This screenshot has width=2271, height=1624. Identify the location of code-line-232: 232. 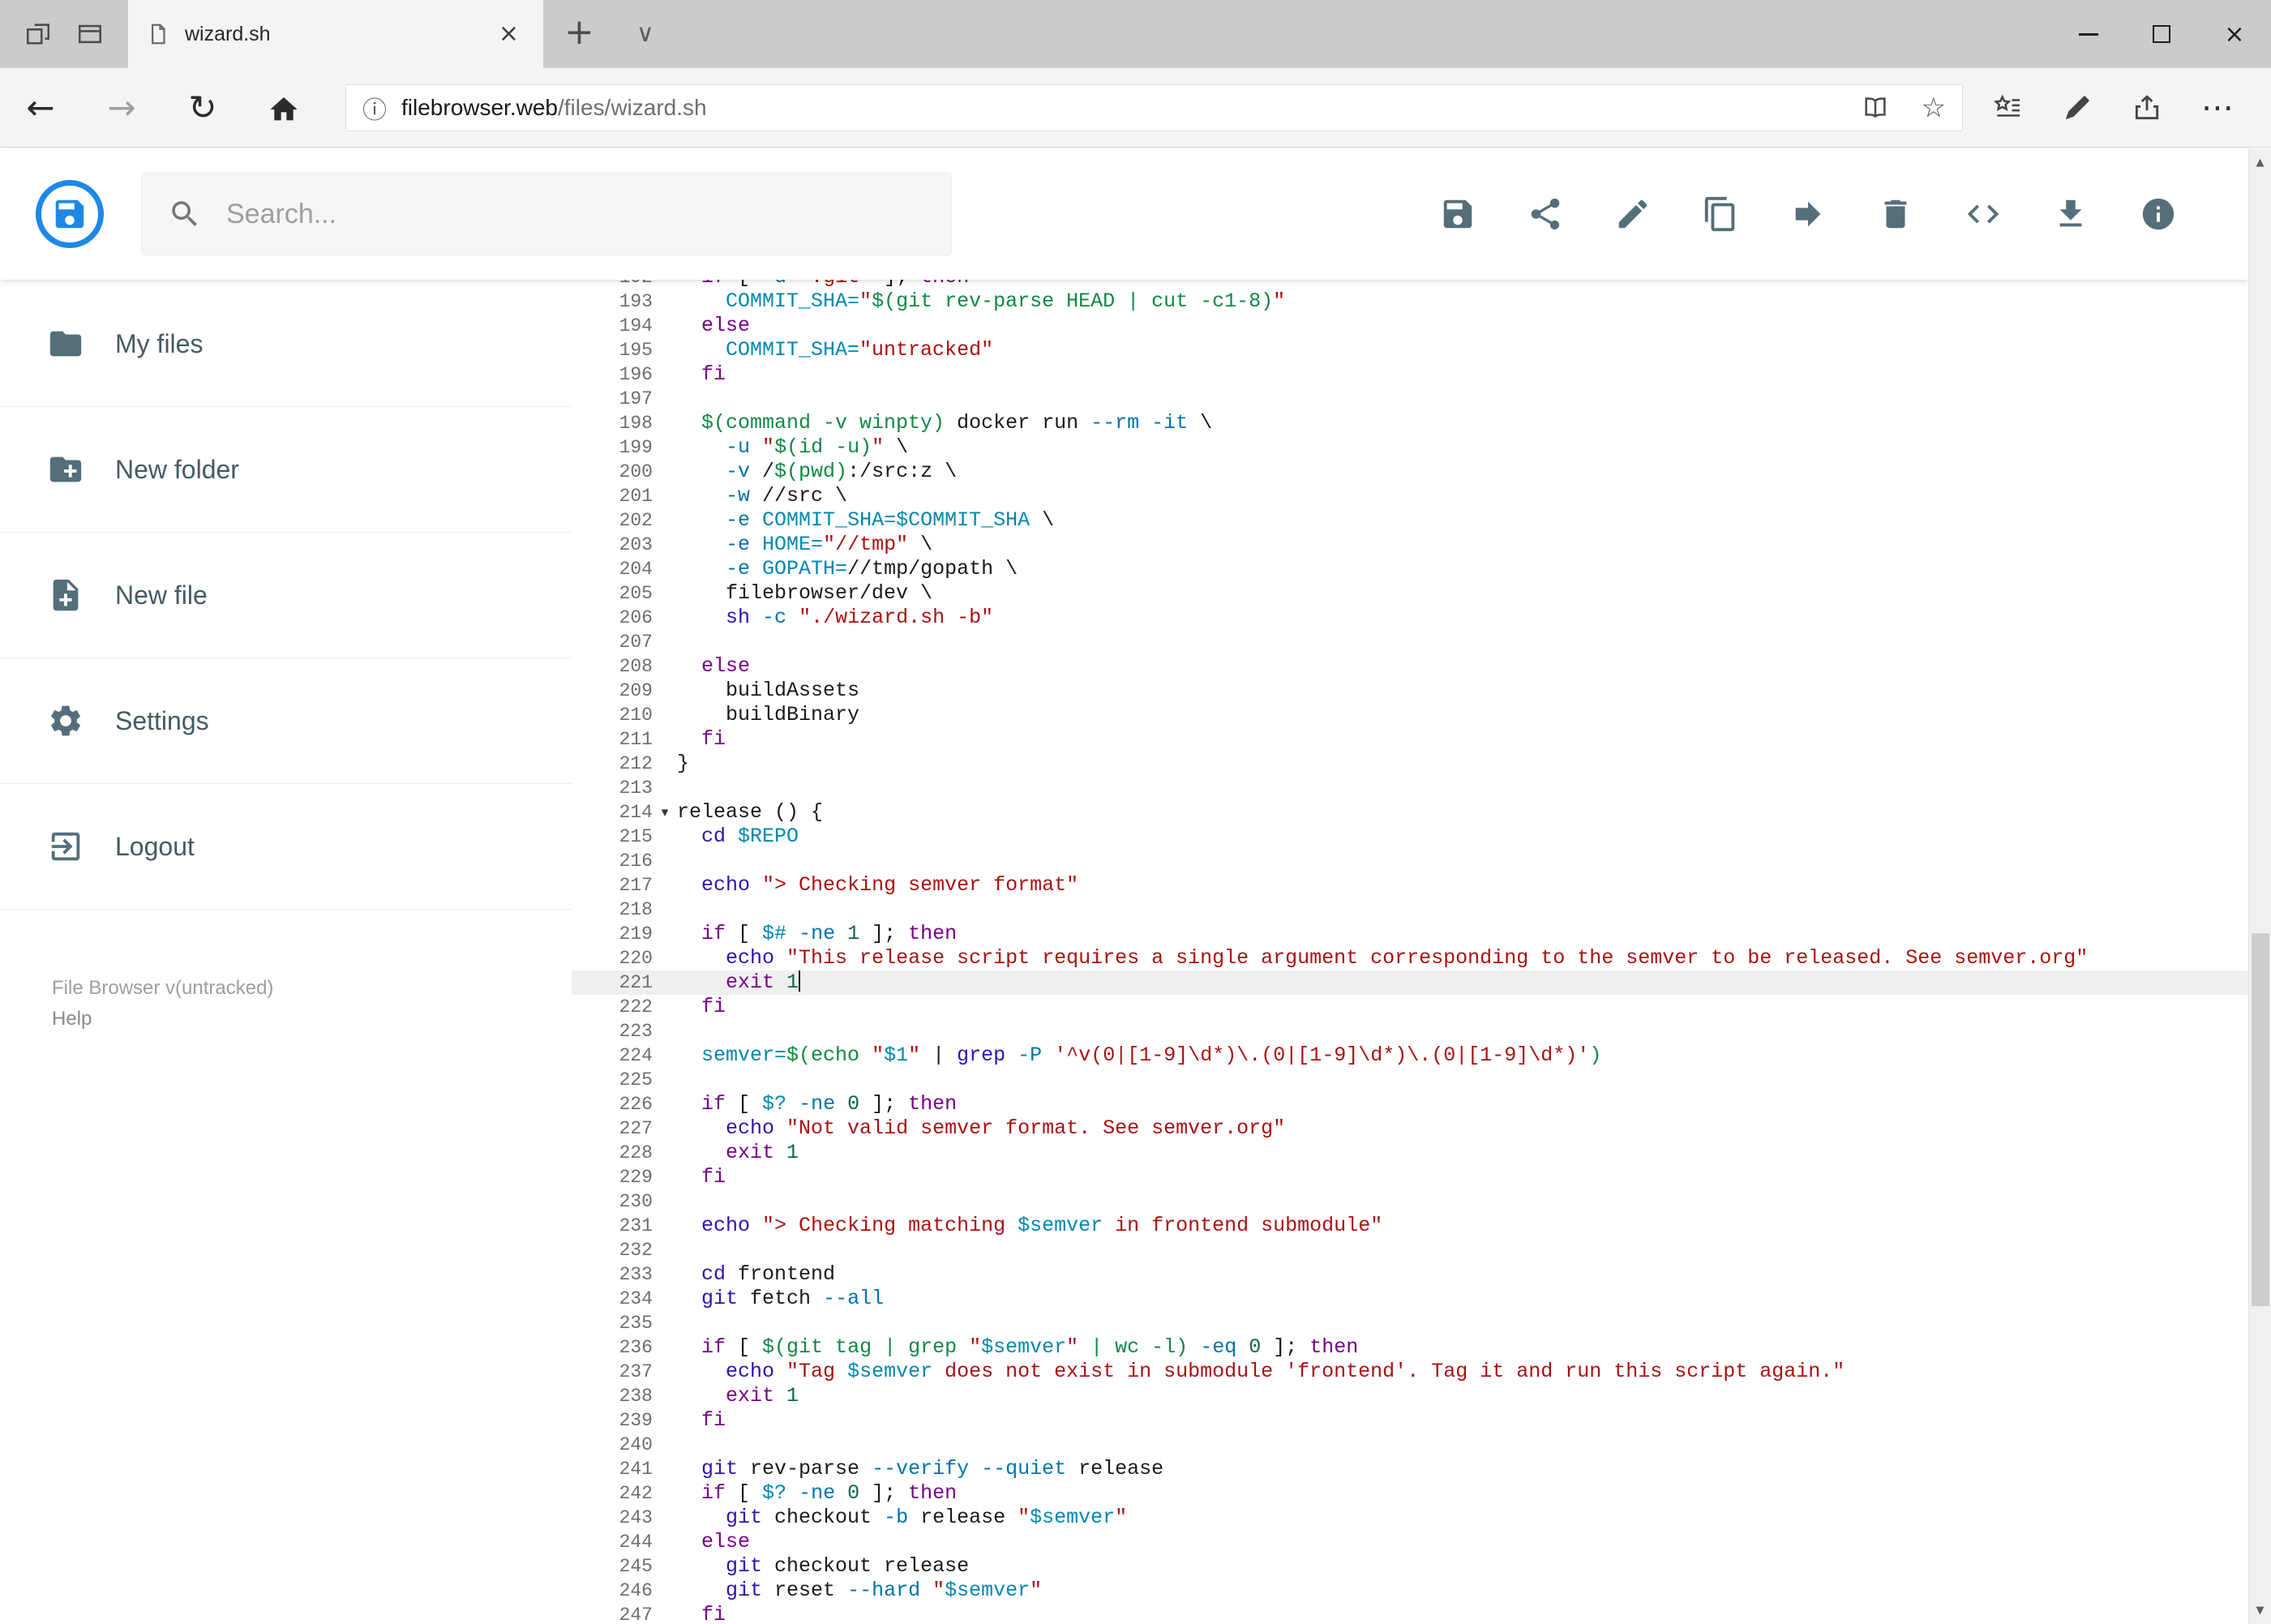
(1410, 1250).